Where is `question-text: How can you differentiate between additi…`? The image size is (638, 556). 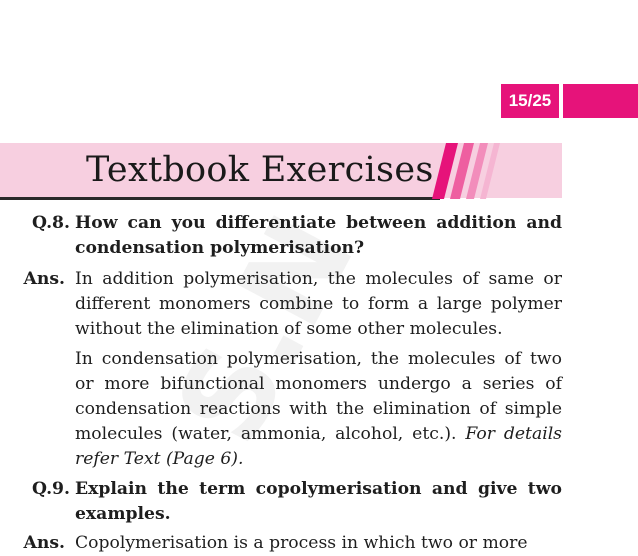
question-text: How can you differentiate between additi… is located at coordinates (318, 235).